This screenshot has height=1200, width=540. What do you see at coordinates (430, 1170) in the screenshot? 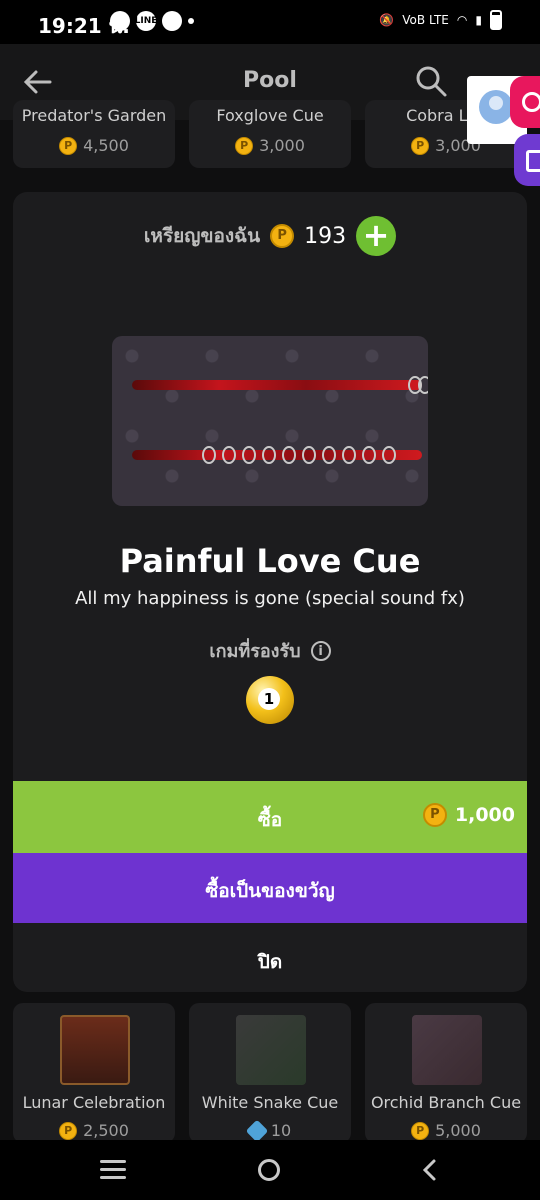
I see `nav-back-icon` at bounding box center [430, 1170].